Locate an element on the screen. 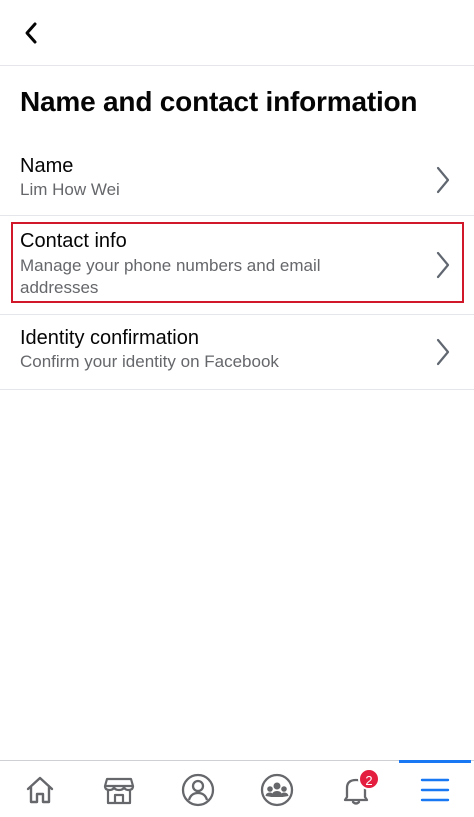  profile-icon is located at coordinates (198, 789).